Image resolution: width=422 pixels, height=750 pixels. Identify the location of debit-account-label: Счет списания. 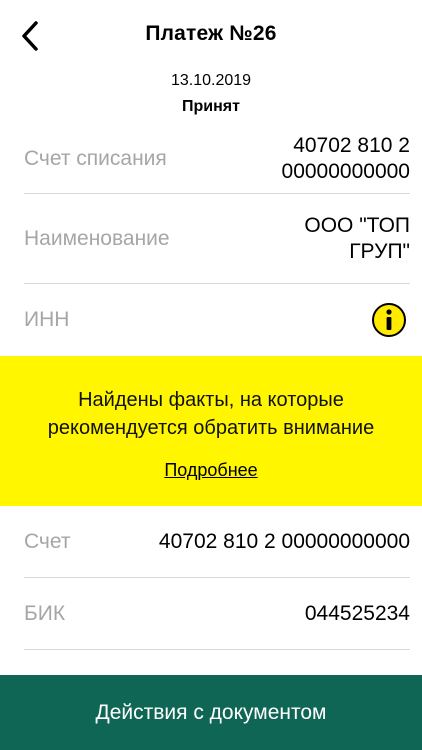
(95, 158).